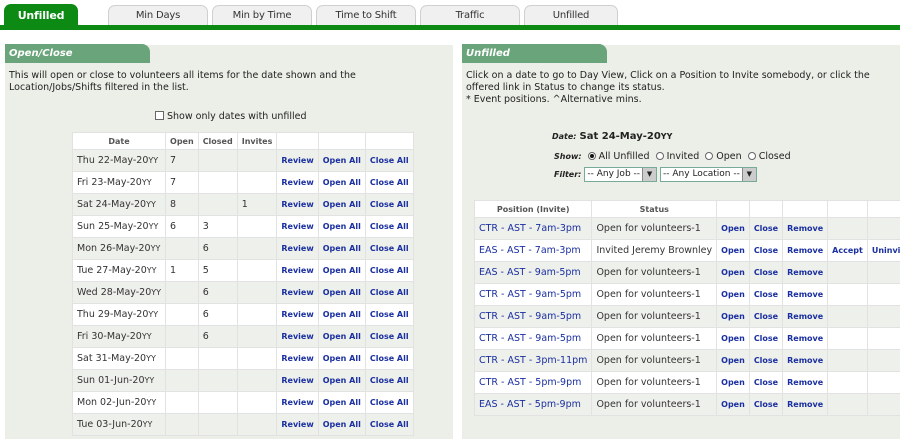 This screenshot has height=439, width=900. I want to click on date-text: Mon 26-May-20, so click(114, 248).